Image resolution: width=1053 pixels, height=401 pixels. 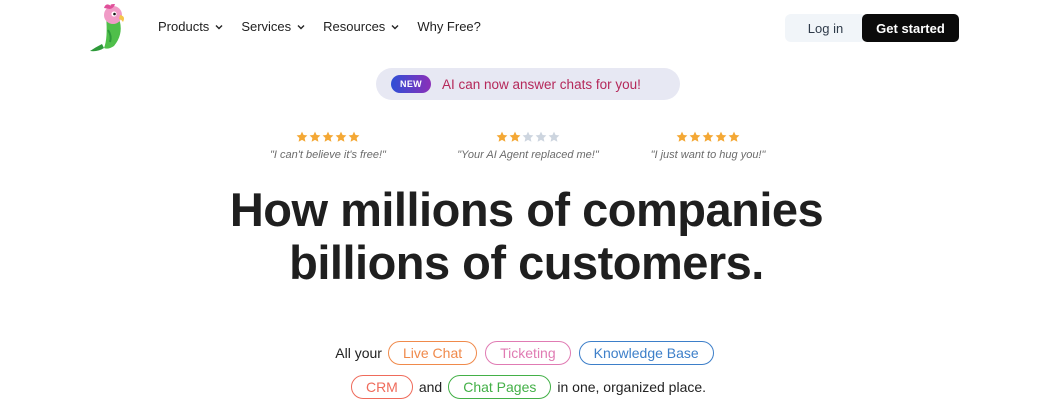 I want to click on nav-services: Services, so click(x=273, y=26).